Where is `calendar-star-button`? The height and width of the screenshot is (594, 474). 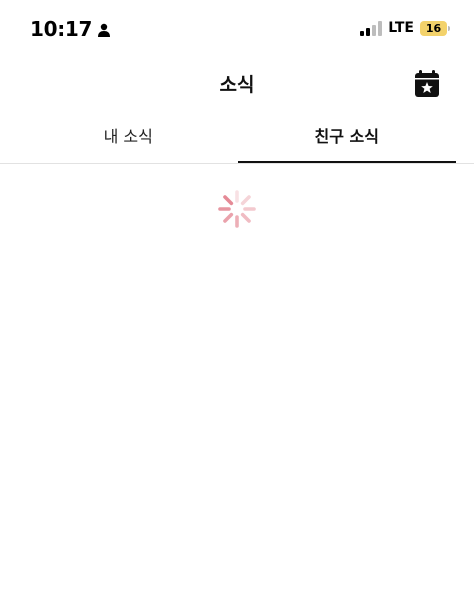
calendar-star-button is located at coordinates (427, 84).